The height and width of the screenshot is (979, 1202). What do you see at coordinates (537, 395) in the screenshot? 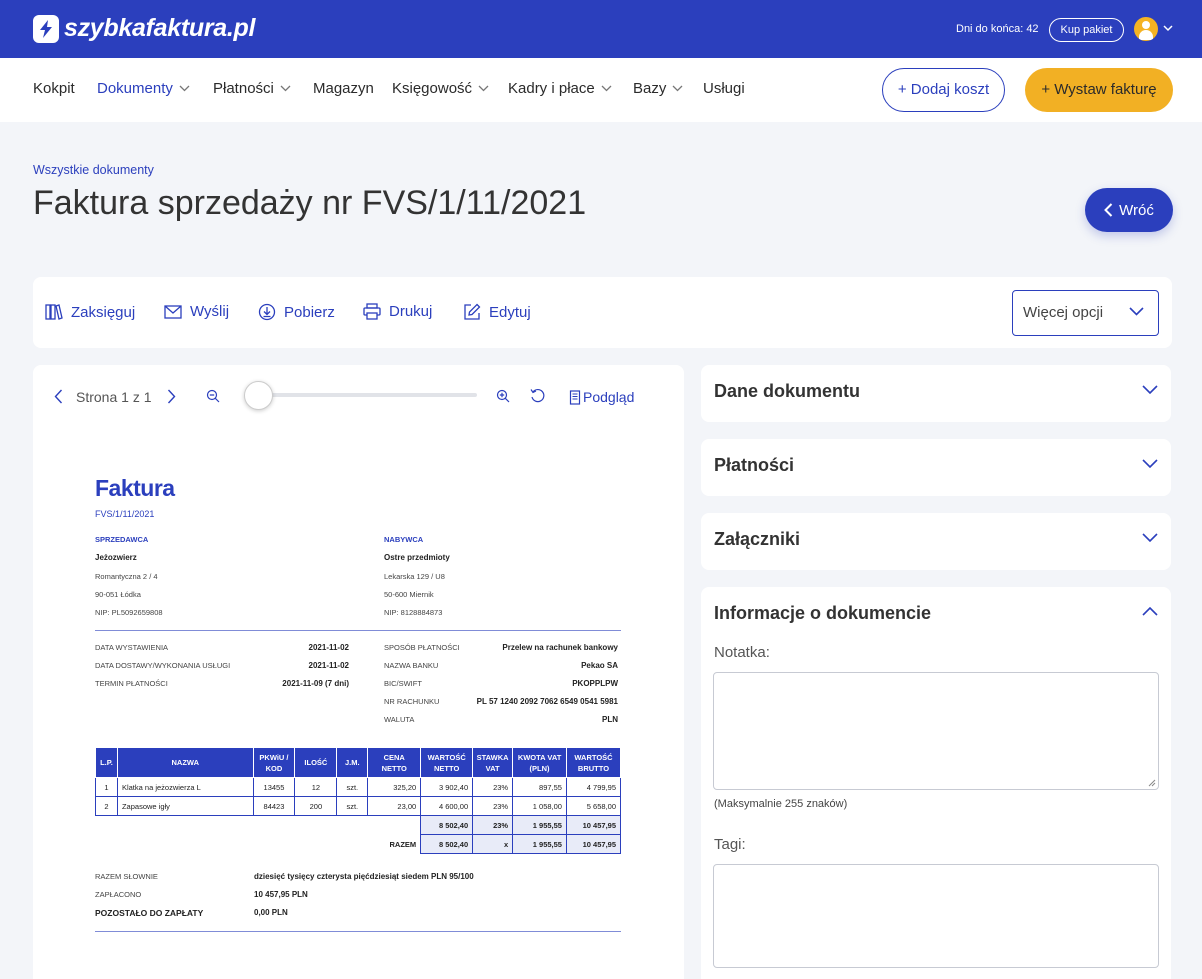
I see `rotate-icon` at bounding box center [537, 395].